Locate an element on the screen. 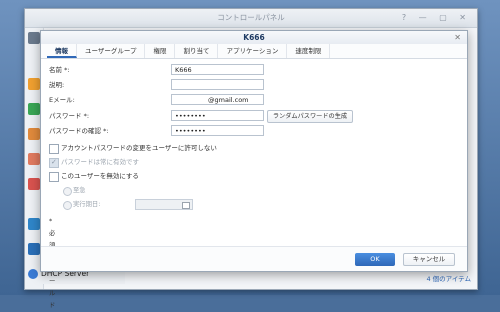  email-label: Eメール: is located at coordinates (62, 100).